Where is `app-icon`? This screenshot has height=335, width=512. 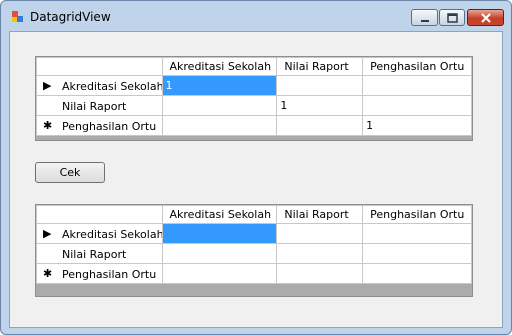
app-icon is located at coordinates (17, 16).